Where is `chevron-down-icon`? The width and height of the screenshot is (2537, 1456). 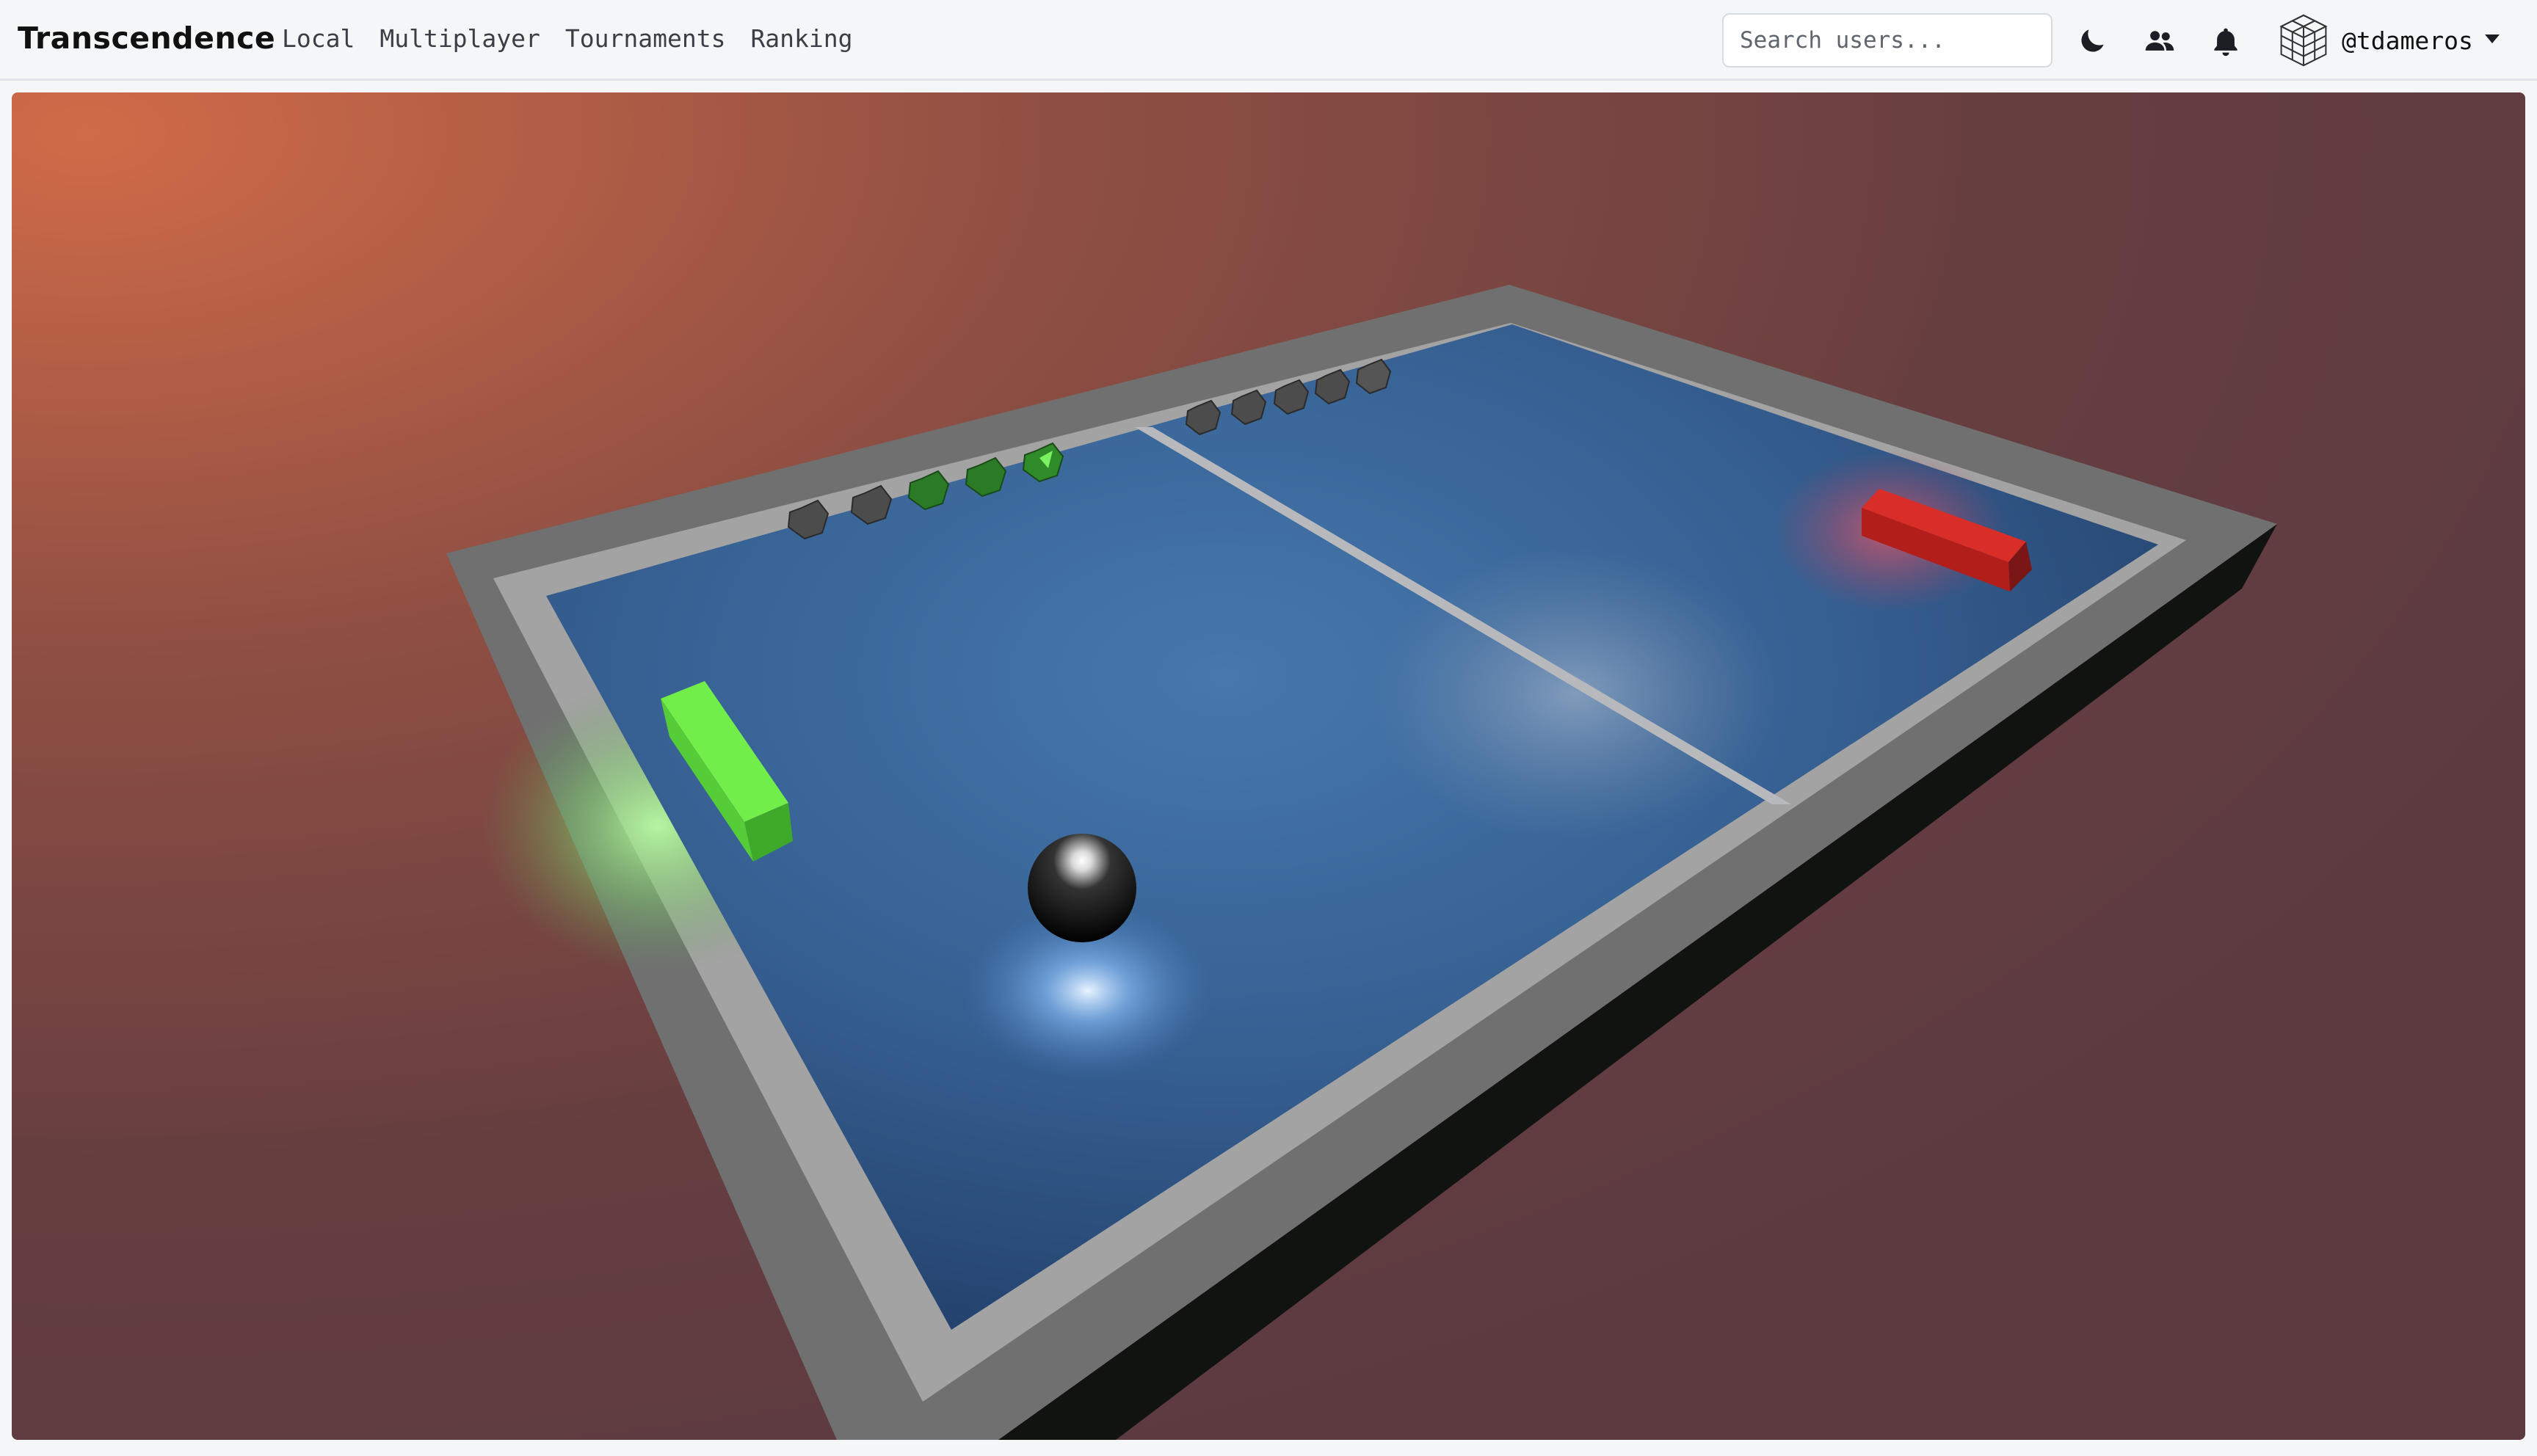 chevron-down-icon is located at coordinates (2492, 40).